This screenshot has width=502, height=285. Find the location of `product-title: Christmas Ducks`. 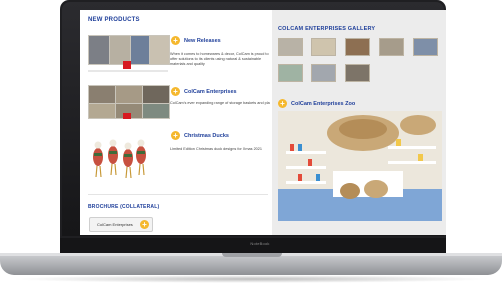

product-title: Christmas Ducks is located at coordinates (206, 136).